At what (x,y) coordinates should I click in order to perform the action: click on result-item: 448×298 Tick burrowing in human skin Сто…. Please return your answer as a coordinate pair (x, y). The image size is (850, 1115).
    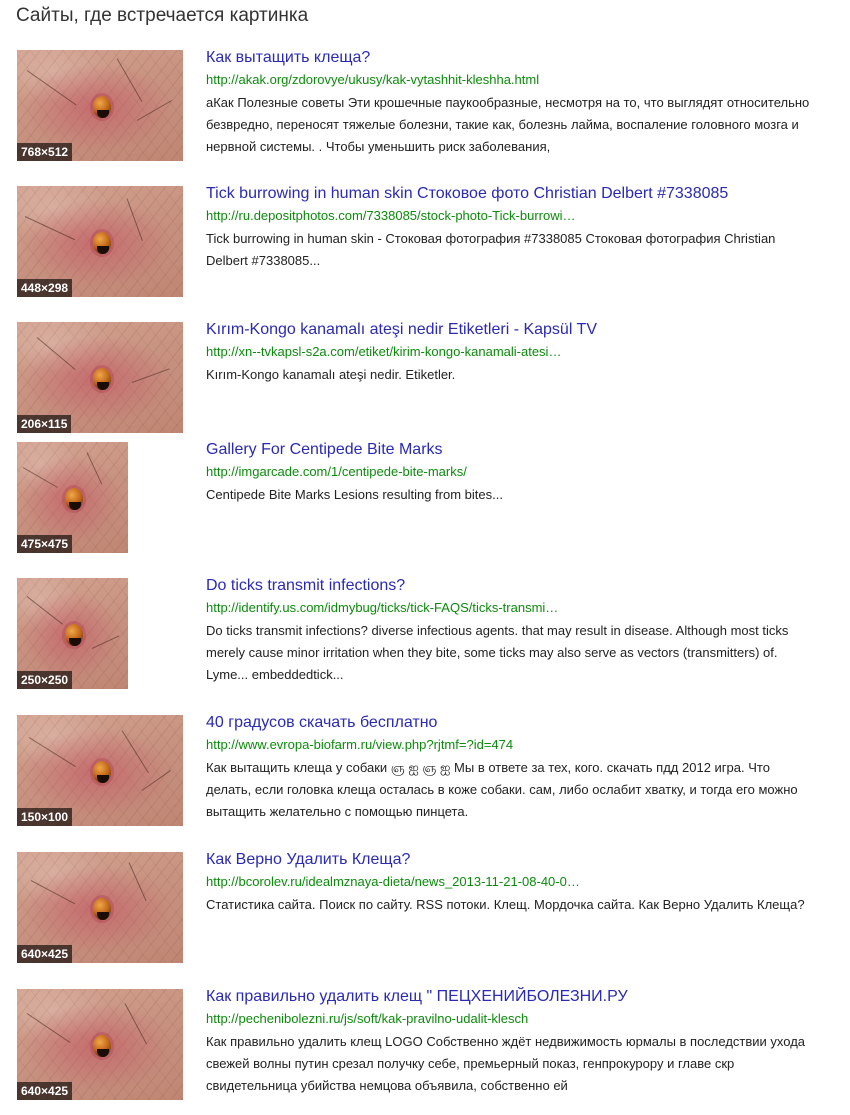
    Looking at the image, I should click on (425, 248).